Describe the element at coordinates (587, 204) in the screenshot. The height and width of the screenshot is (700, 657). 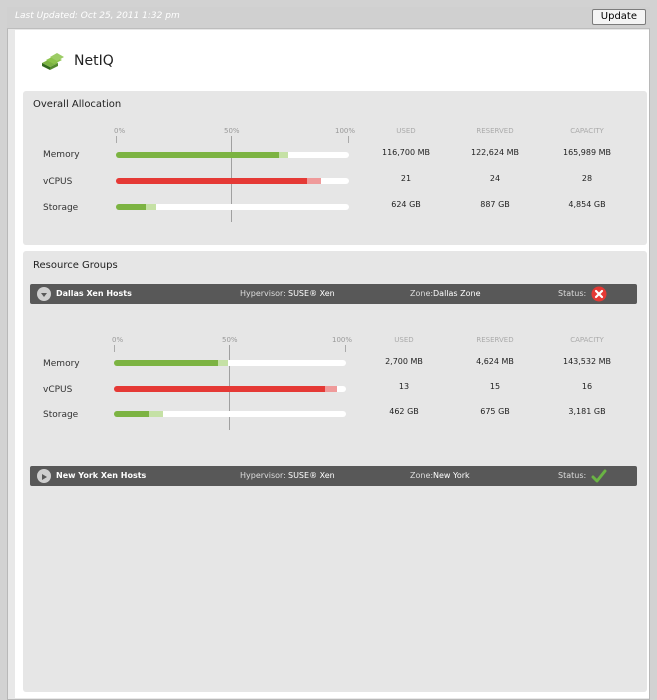
I see `capacity-value: 4,854 GB` at that location.